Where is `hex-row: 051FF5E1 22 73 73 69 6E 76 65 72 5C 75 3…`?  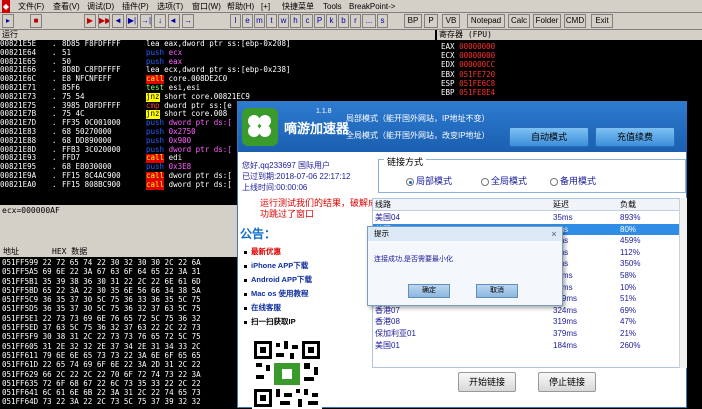
hex-row: 051FF5E1 22 73 73 69 6E 76 65 72 5C 75 3… is located at coordinates (101, 318).